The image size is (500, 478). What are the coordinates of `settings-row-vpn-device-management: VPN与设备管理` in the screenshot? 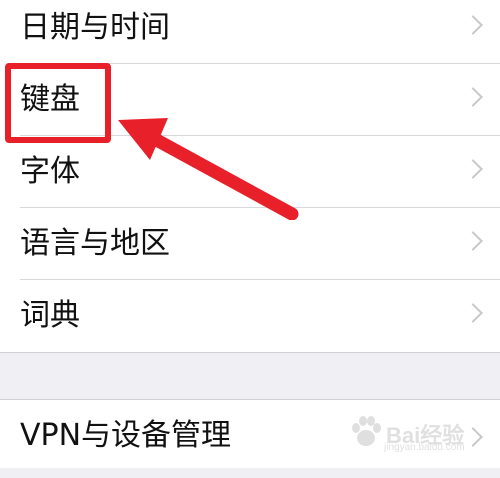 It's located at (250, 434).